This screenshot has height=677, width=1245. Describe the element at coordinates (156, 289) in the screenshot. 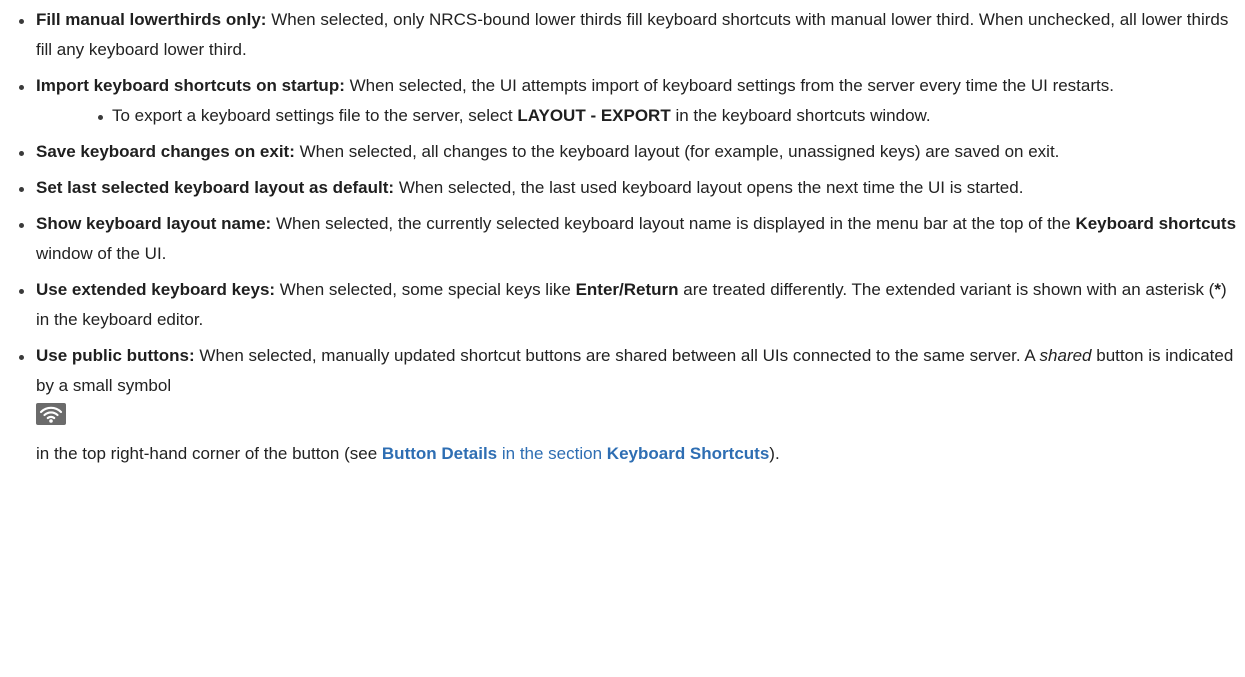

I see `item-title: Use extended keyboard keys:` at that location.